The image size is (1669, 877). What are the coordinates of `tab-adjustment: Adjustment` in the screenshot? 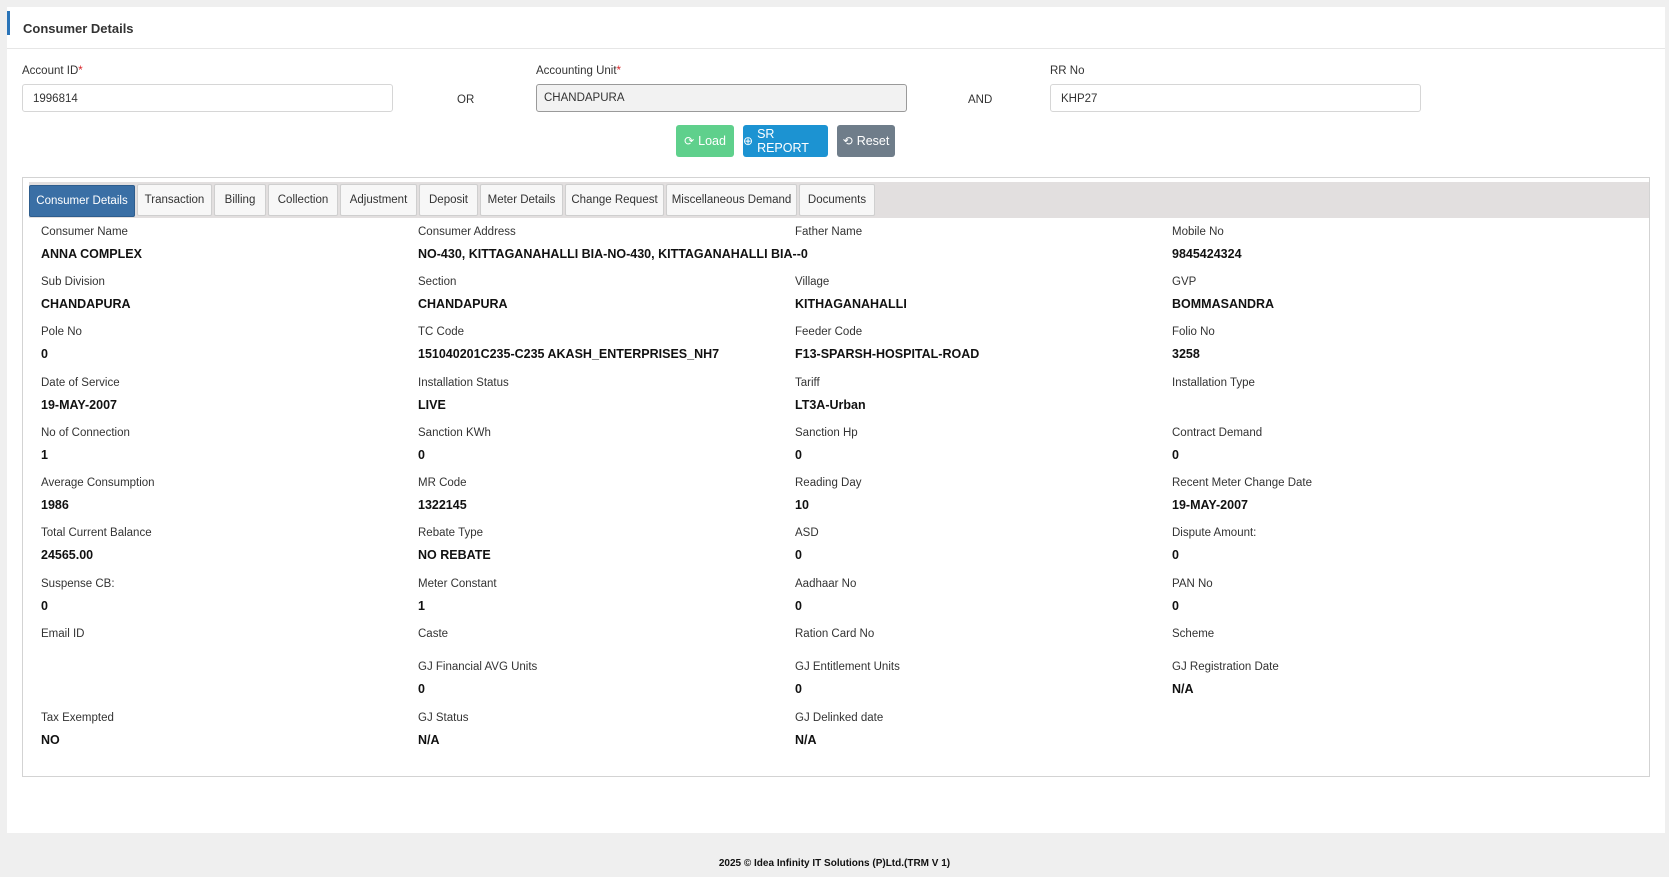 It's located at (378, 200).